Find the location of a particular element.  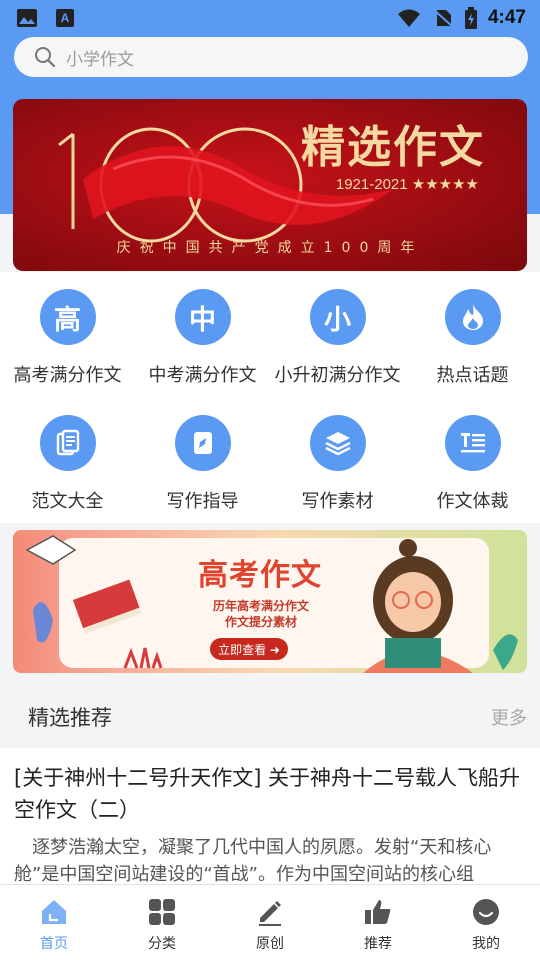

tab-recommend: 推荐 is located at coordinates (378, 922).